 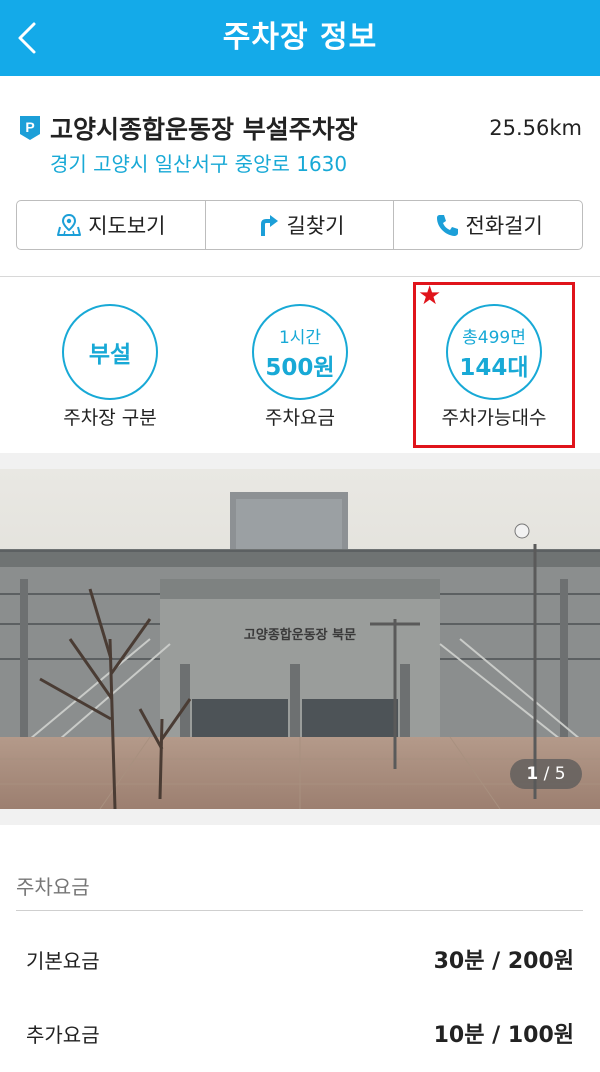 I want to click on parking-fee-label: 주차요금, so click(x=300, y=418).